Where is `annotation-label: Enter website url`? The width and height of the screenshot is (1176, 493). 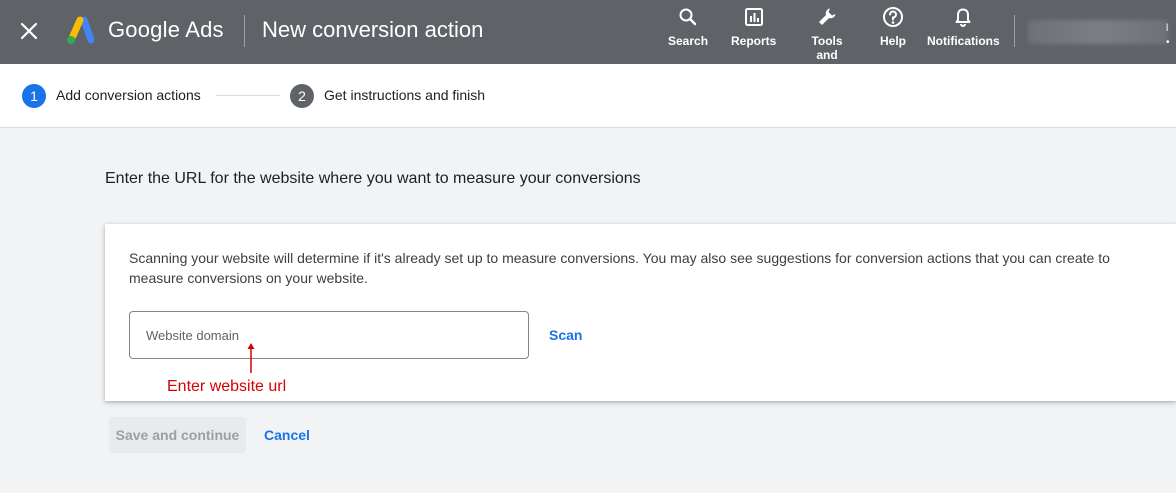 annotation-label: Enter website url is located at coordinates (227, 386).